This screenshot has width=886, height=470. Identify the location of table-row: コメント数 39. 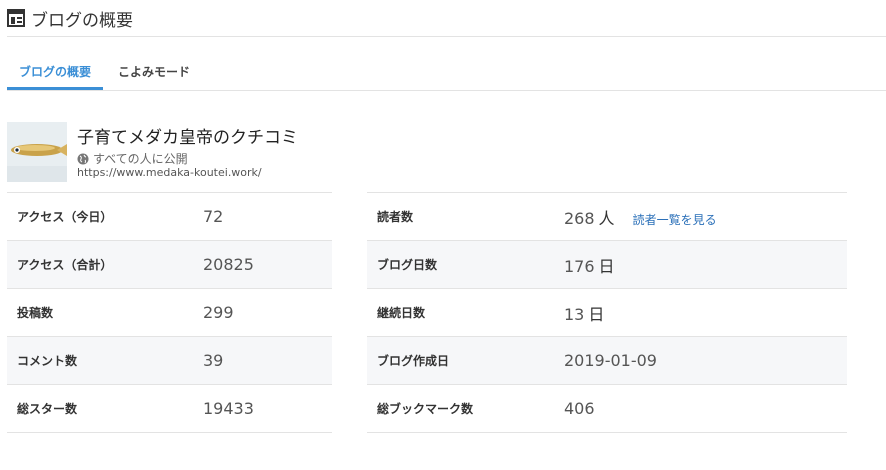
(169, 360).